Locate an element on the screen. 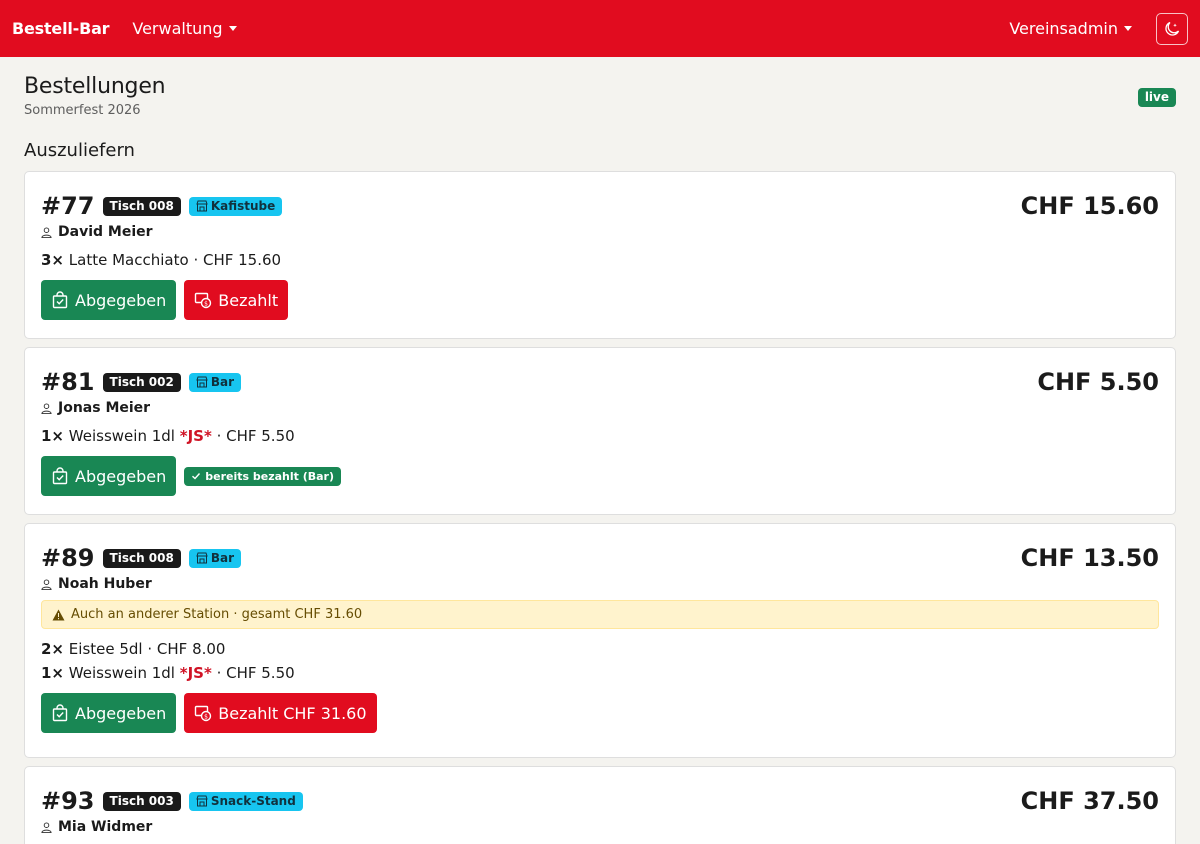  warning-triangle-icon is located at coordinates (58, 614).